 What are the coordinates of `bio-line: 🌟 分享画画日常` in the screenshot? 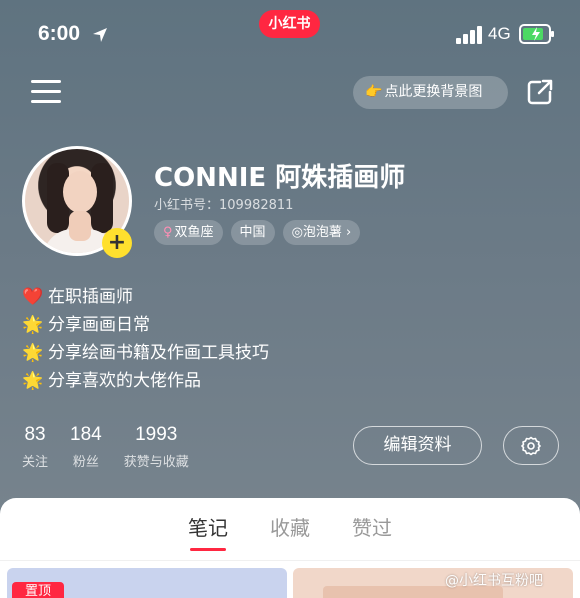 It's located at (145, 325).